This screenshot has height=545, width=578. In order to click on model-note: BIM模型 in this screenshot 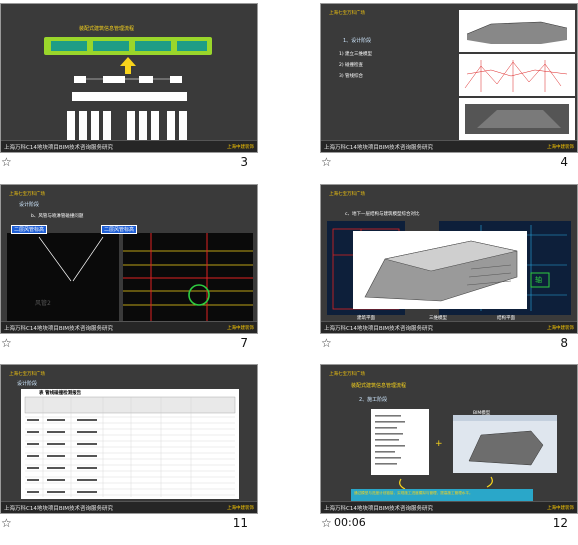, I will do `click(482, 413)`.